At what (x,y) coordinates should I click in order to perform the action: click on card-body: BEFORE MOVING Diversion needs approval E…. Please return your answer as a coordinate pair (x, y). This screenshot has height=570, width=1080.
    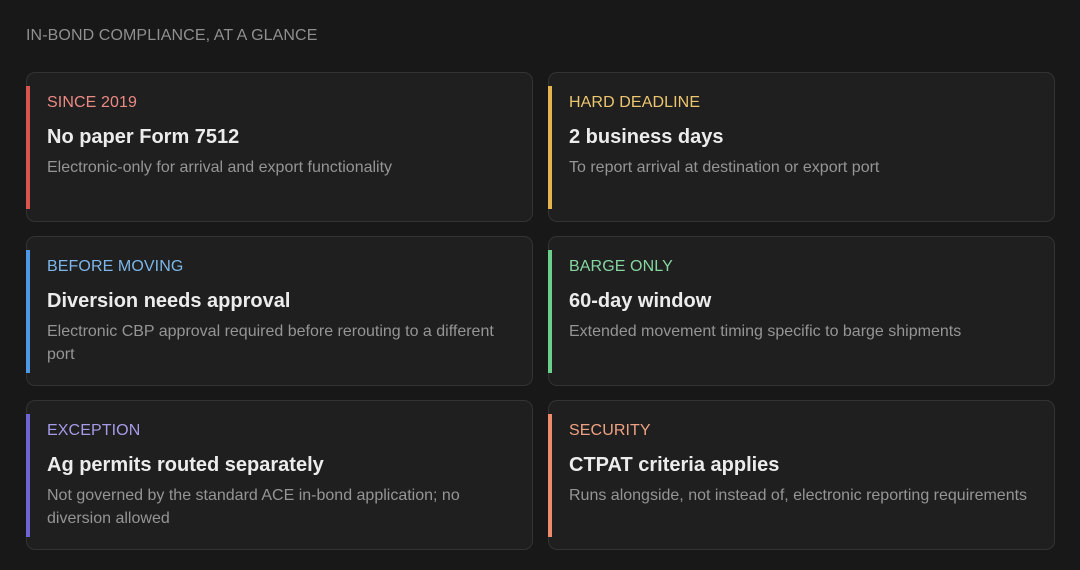
    Looking at the image, I should click on (280, 312).